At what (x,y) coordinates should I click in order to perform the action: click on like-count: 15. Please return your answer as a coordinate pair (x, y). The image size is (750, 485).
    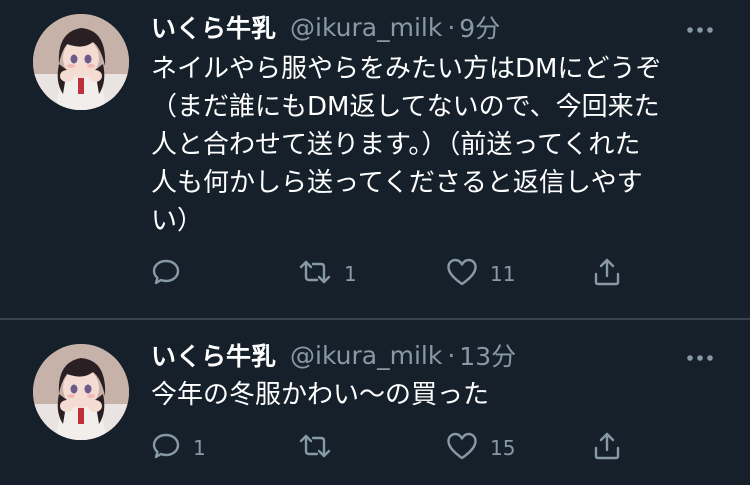
    Looking at the image, I should click on (503, 448).